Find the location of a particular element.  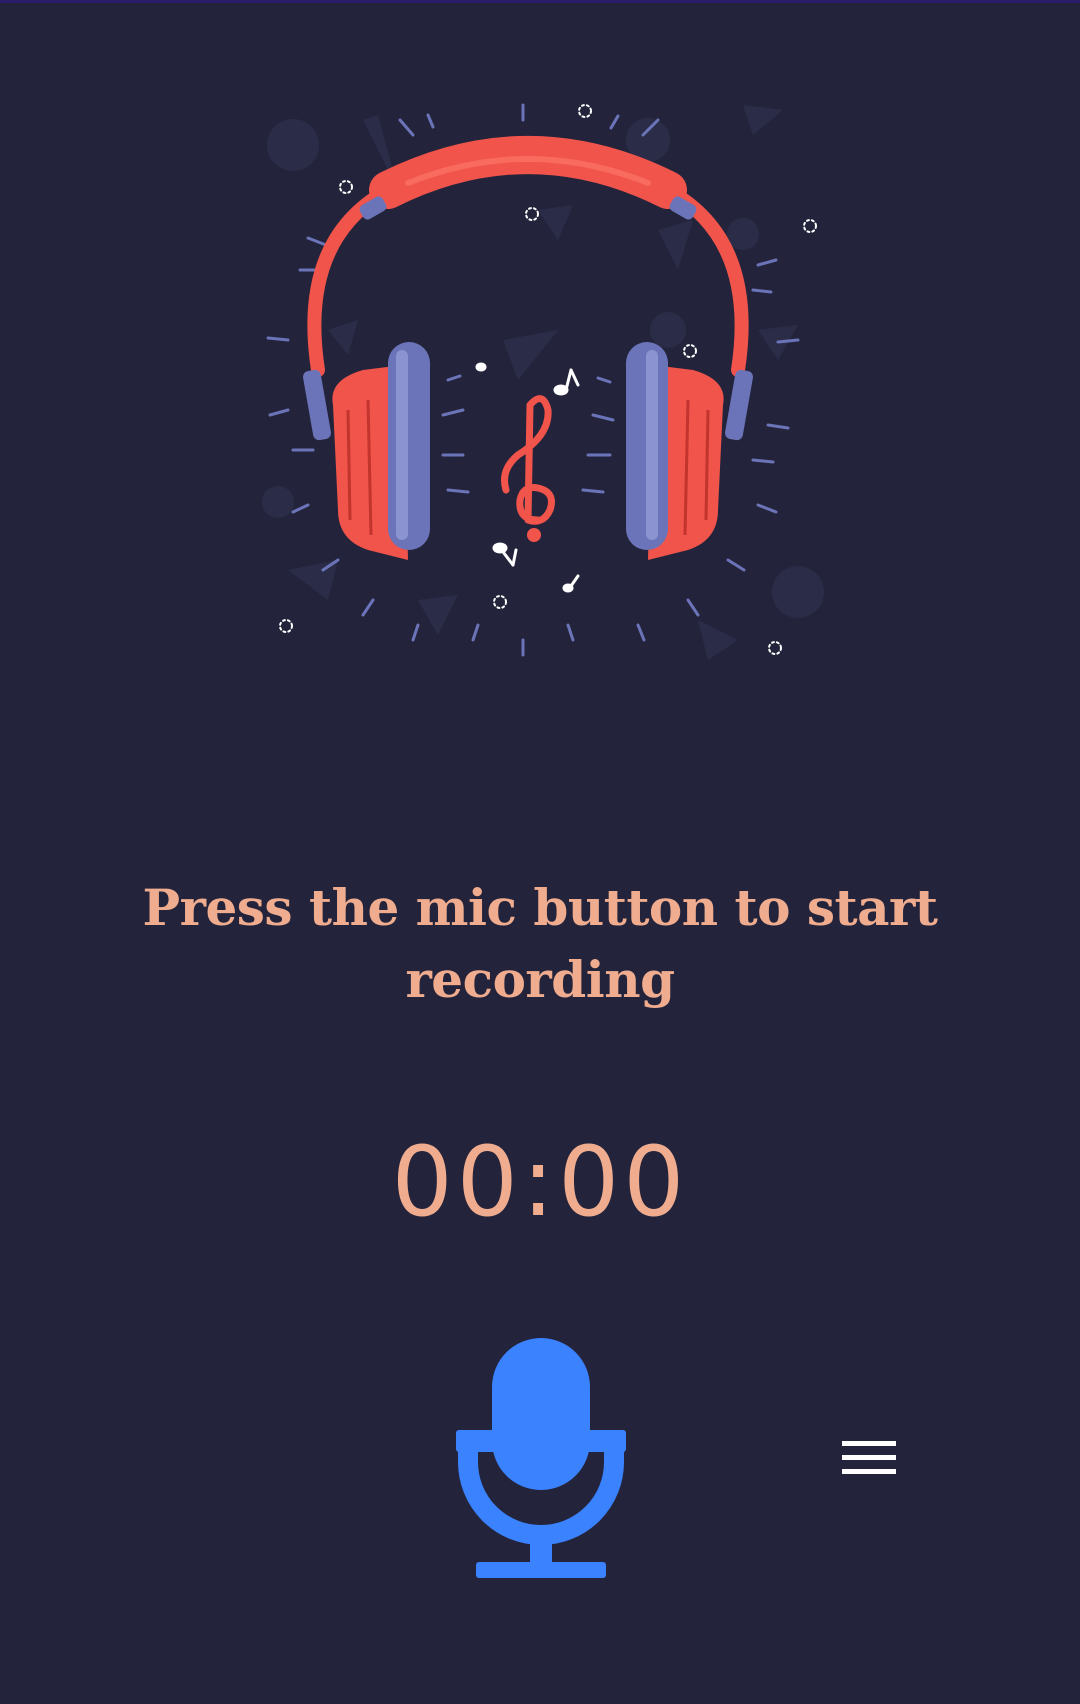

menu-button is located at coordinates (869, 1458).